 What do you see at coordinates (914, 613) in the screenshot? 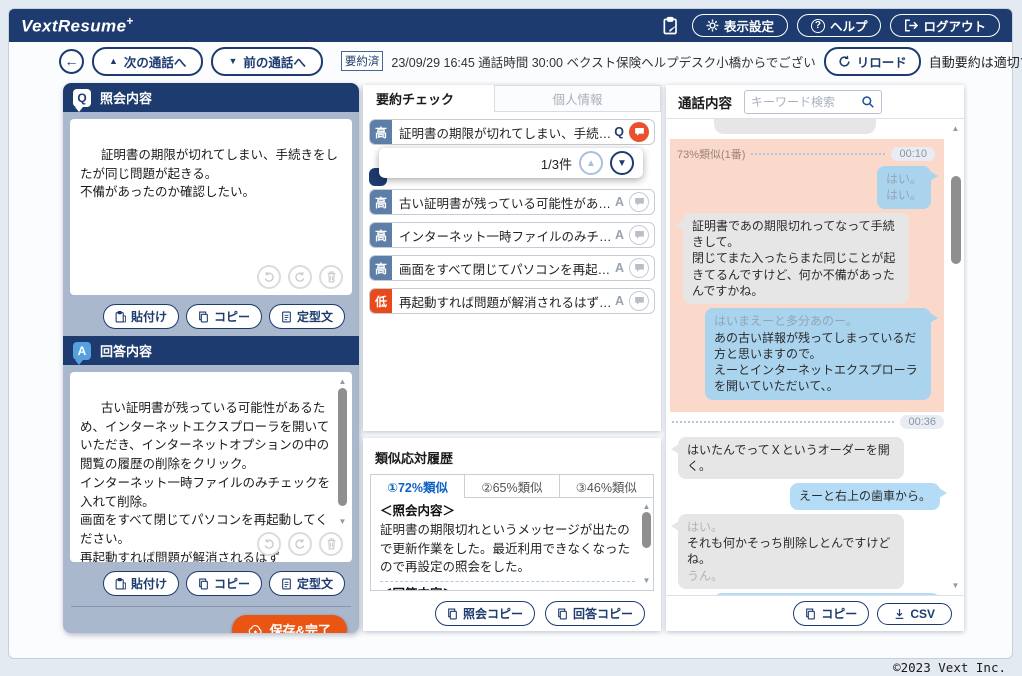
I see `csv-download-button: CSV` at bounding box center [914, 613].